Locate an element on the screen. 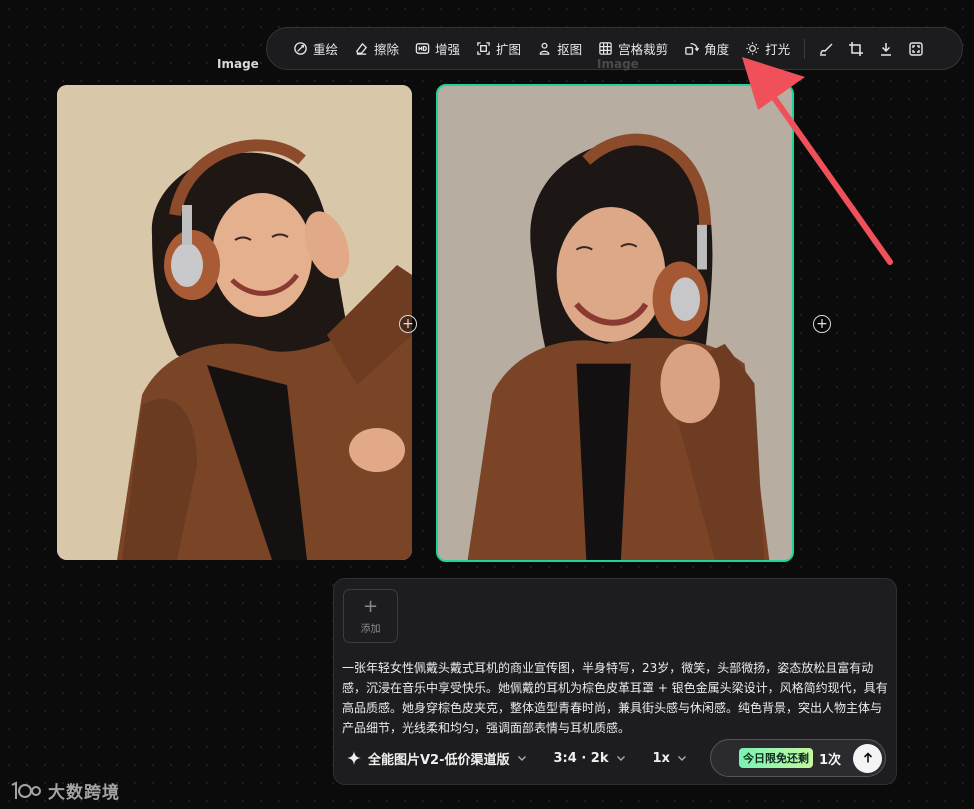  watermark-logo is located at coordinates (26, 789).